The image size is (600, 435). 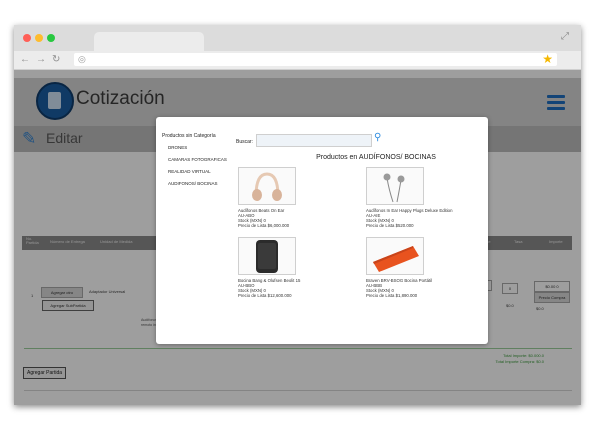 What do you see at coordinates (264, 225) in the screenshot?
I see `product-price: Precio de Lista $6,000.000` at bounding box center [264, 225].